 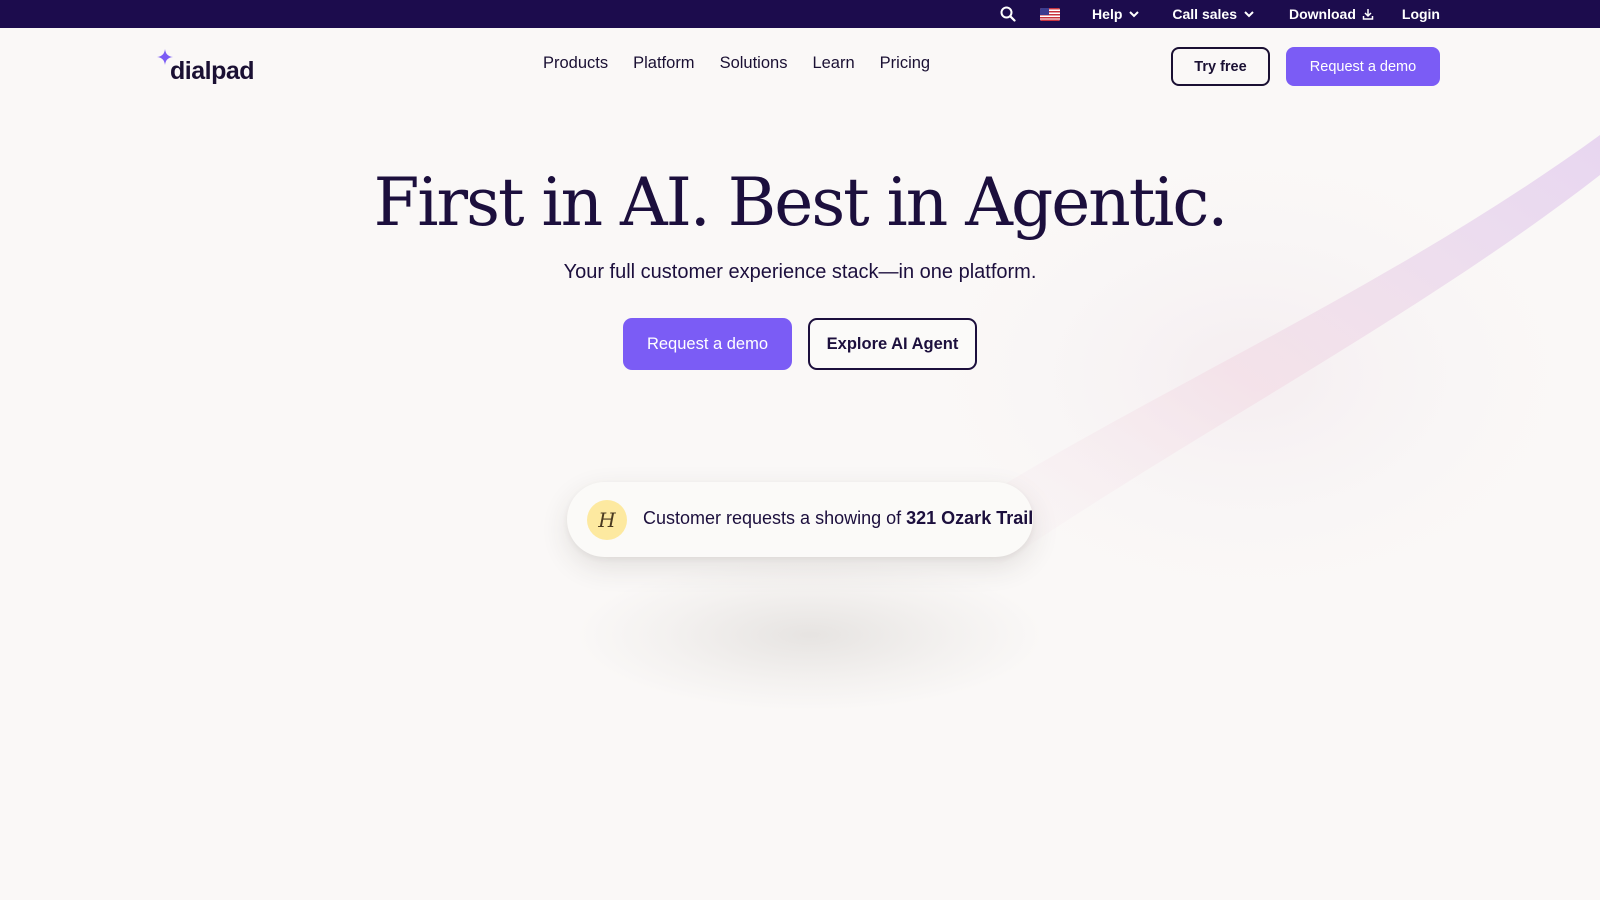 I want to click on call-sales-menu: Call sales, so click(x=1213, y=14).